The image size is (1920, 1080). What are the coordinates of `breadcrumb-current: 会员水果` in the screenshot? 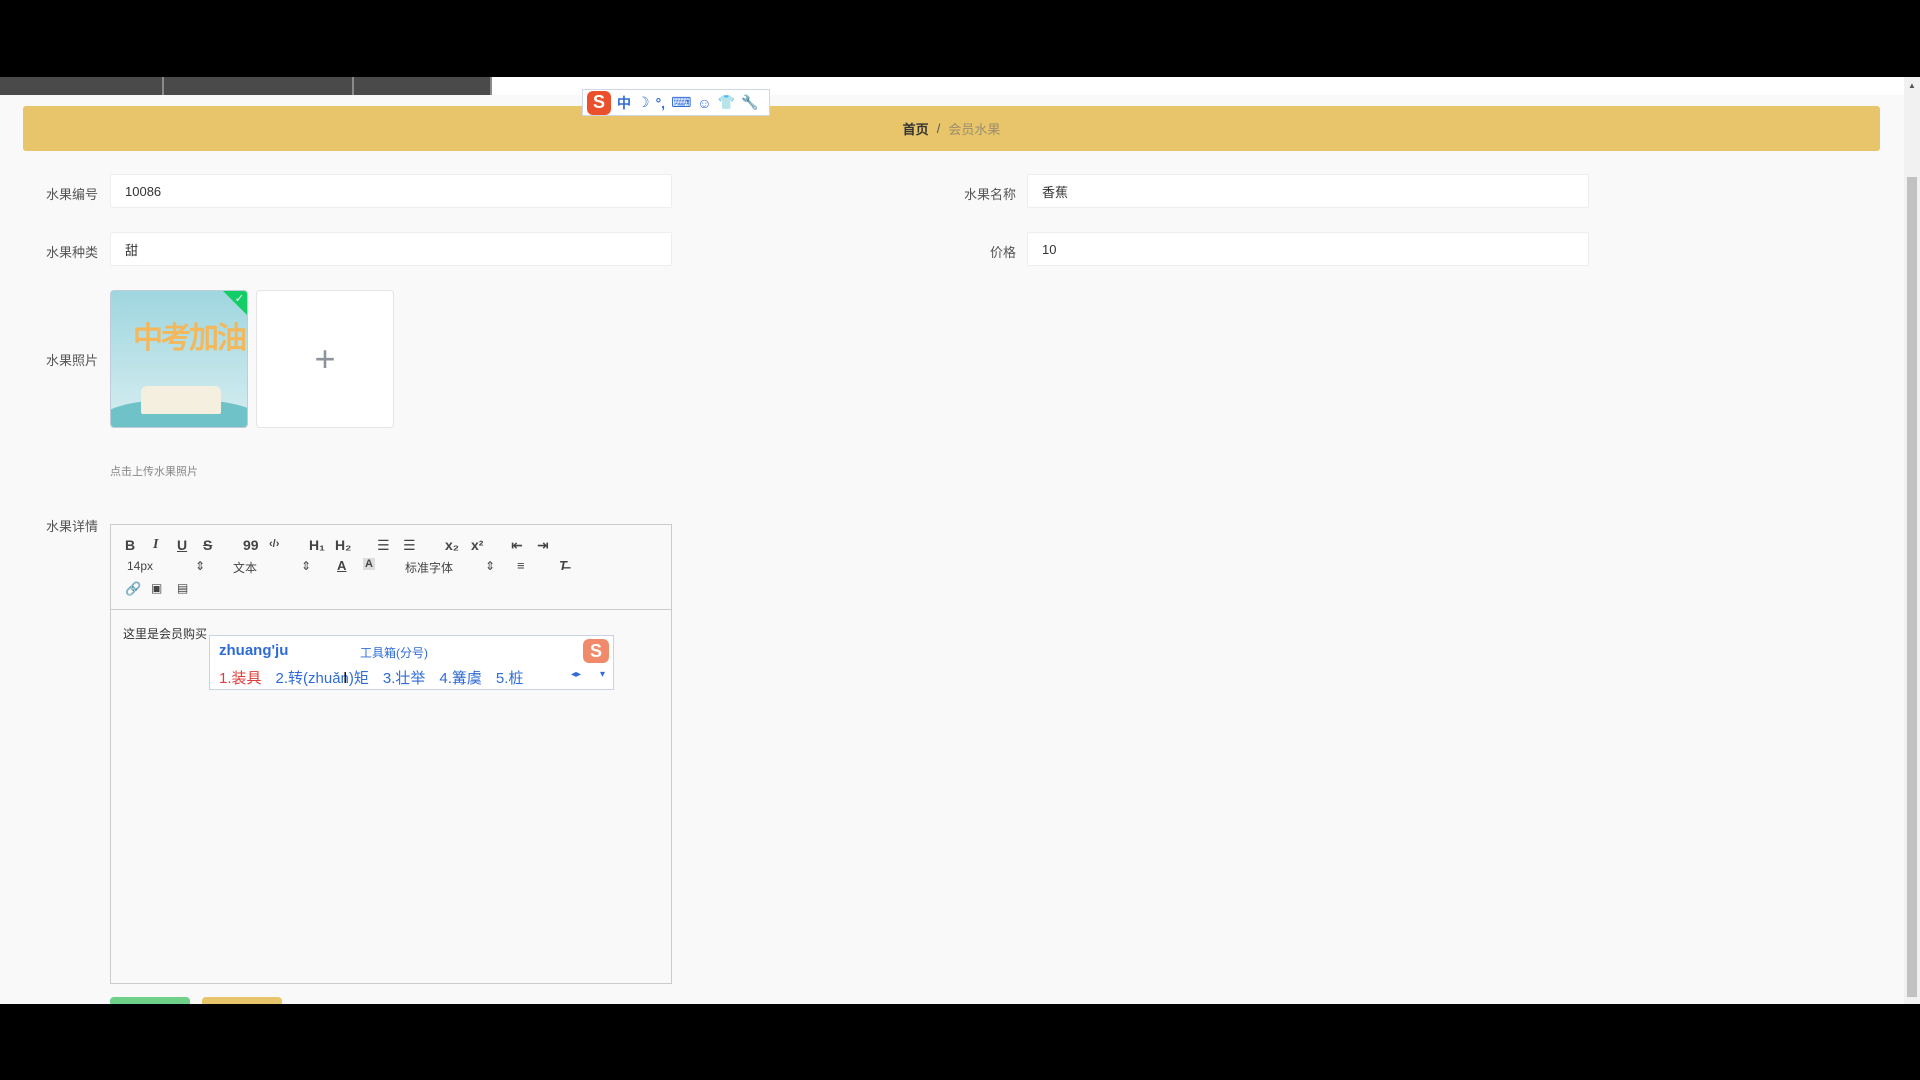 It's located at (974, 129).